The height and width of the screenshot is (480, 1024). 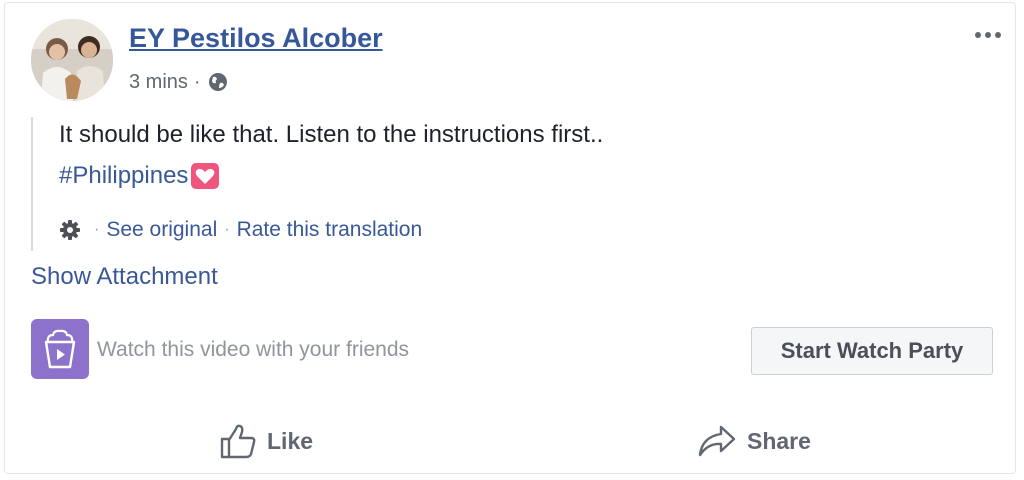 I want to click on share-label: Share, so click(x=779, y=440).